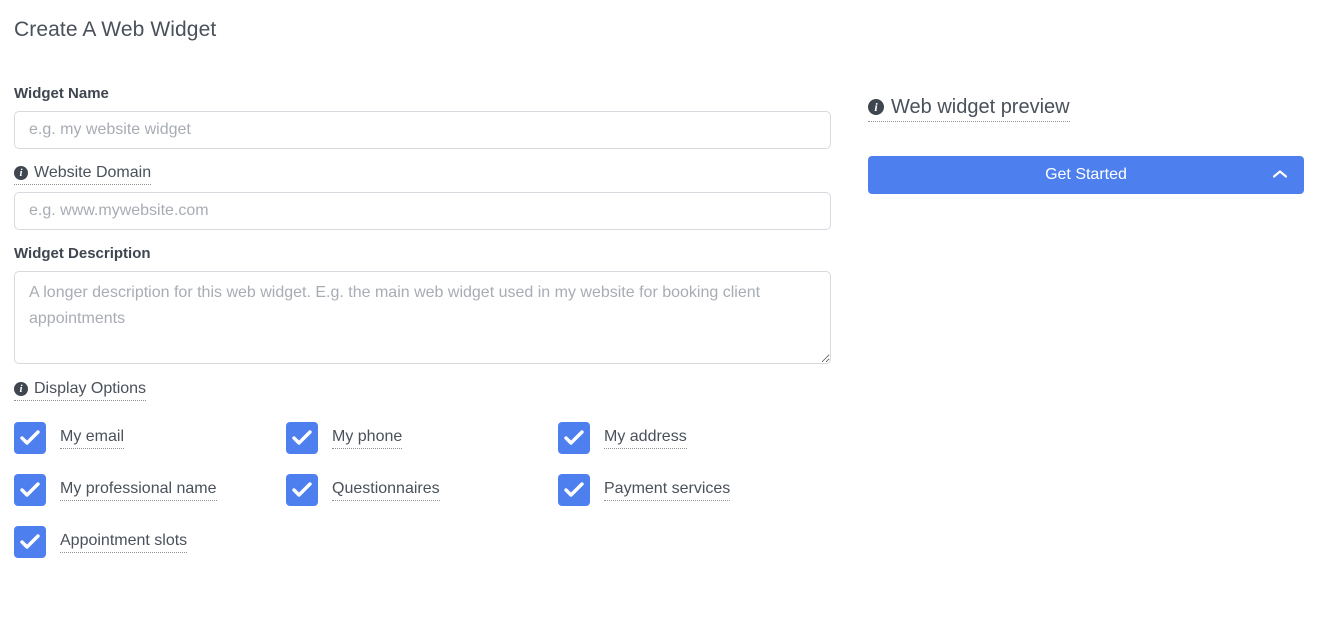  Describe the element at coordinates (422, 211) in the screenshot. I see `website-domain-input` at that location.